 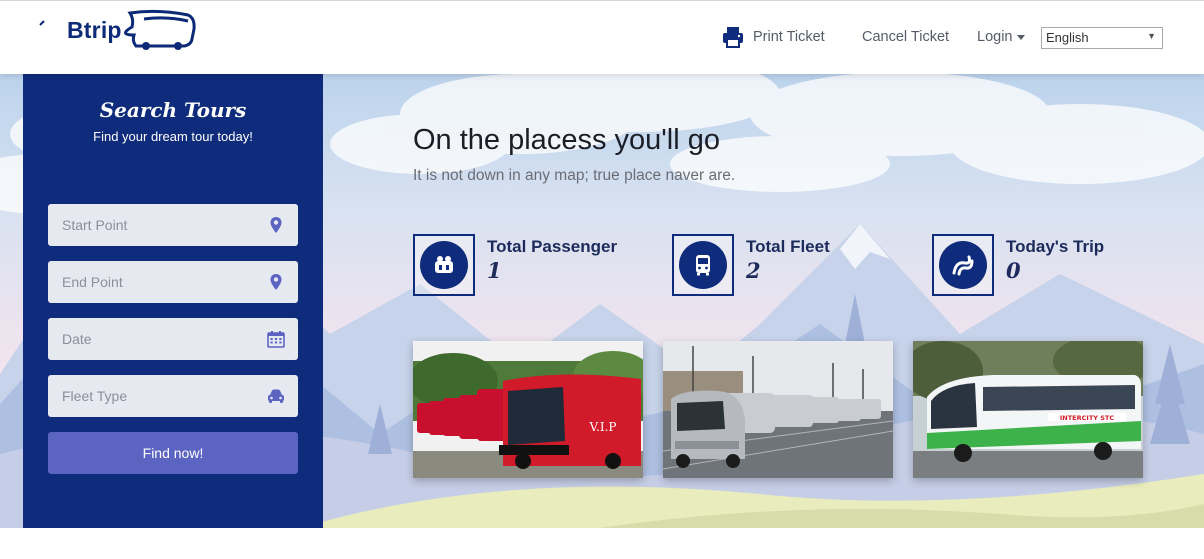 What do you see at coordinates (95, 225) in the screenshot?
I see `start-point-placeholder: Start Point` at bounding box center [95, 225].